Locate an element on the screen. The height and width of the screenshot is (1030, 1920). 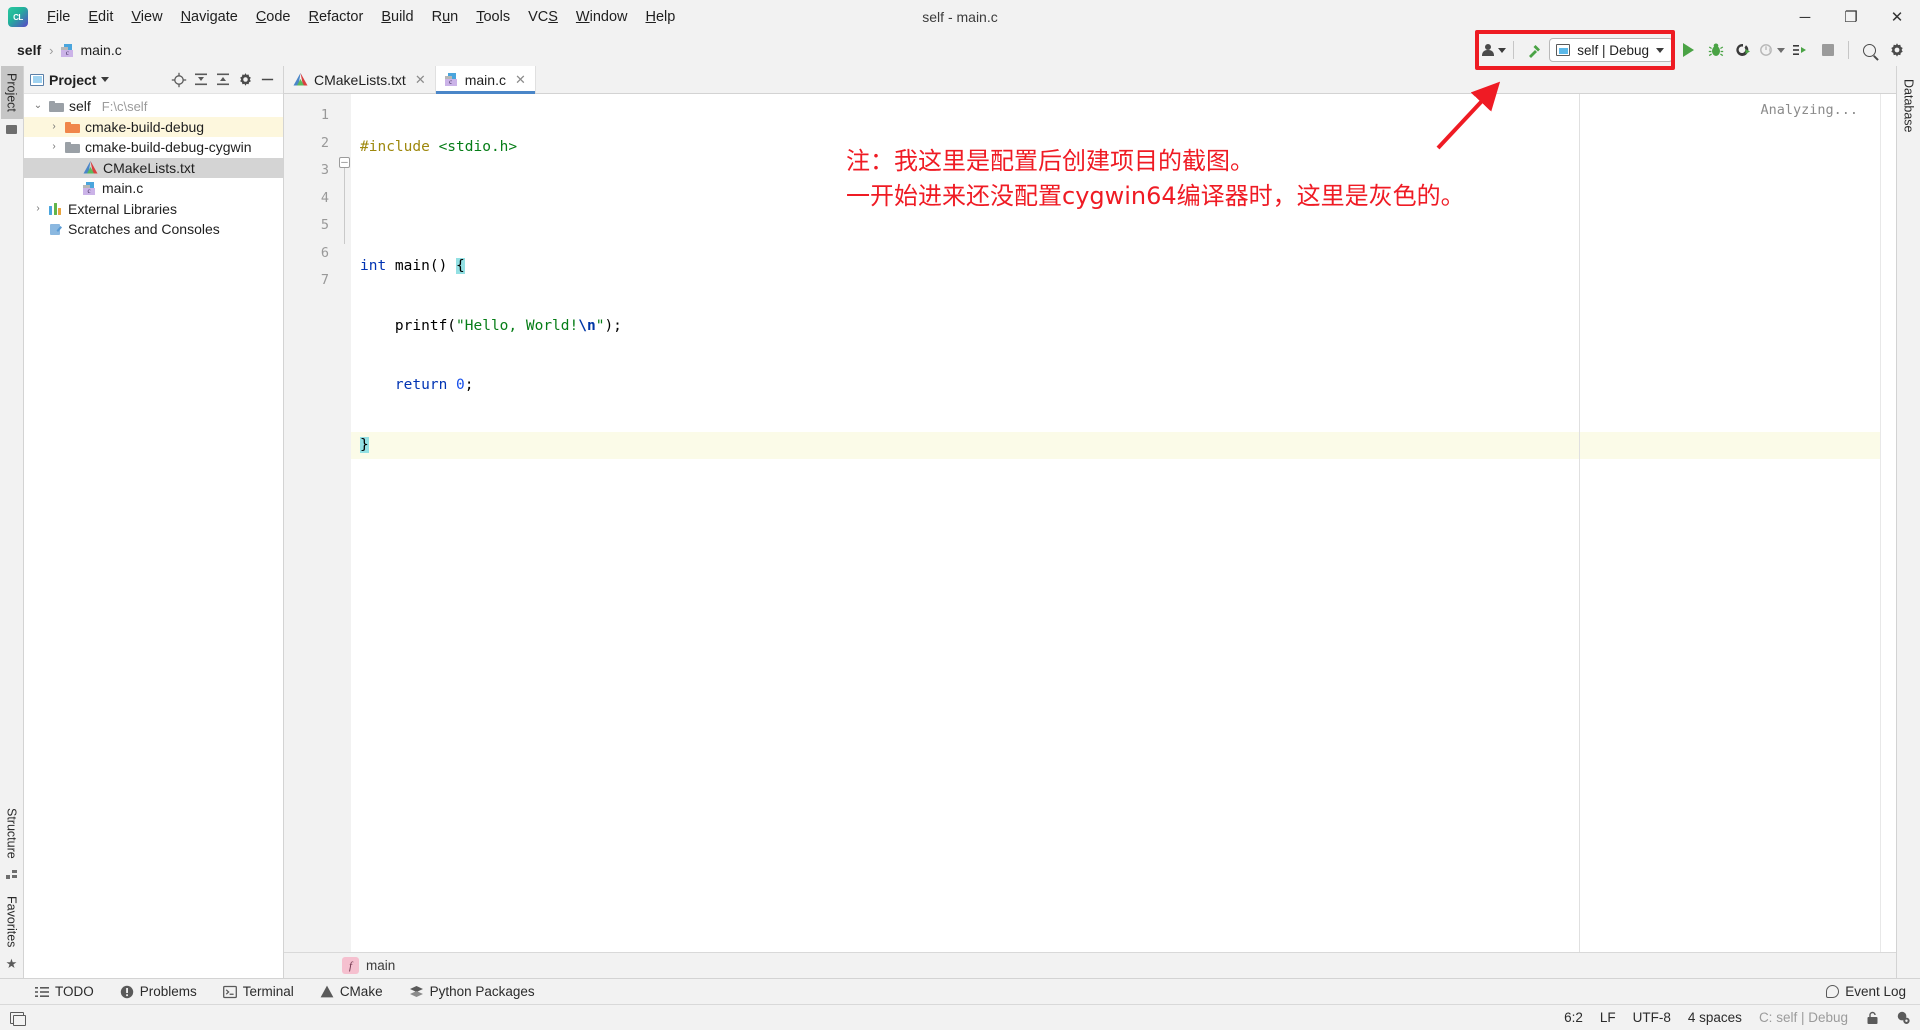
file-encoding: UTF-8 is located at coordinates (1652, 1017).